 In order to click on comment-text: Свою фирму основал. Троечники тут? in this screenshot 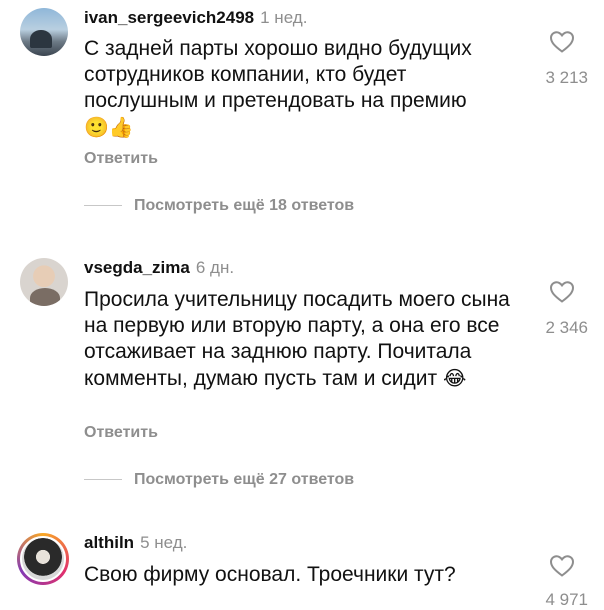, I will do `click(304, 575)`.